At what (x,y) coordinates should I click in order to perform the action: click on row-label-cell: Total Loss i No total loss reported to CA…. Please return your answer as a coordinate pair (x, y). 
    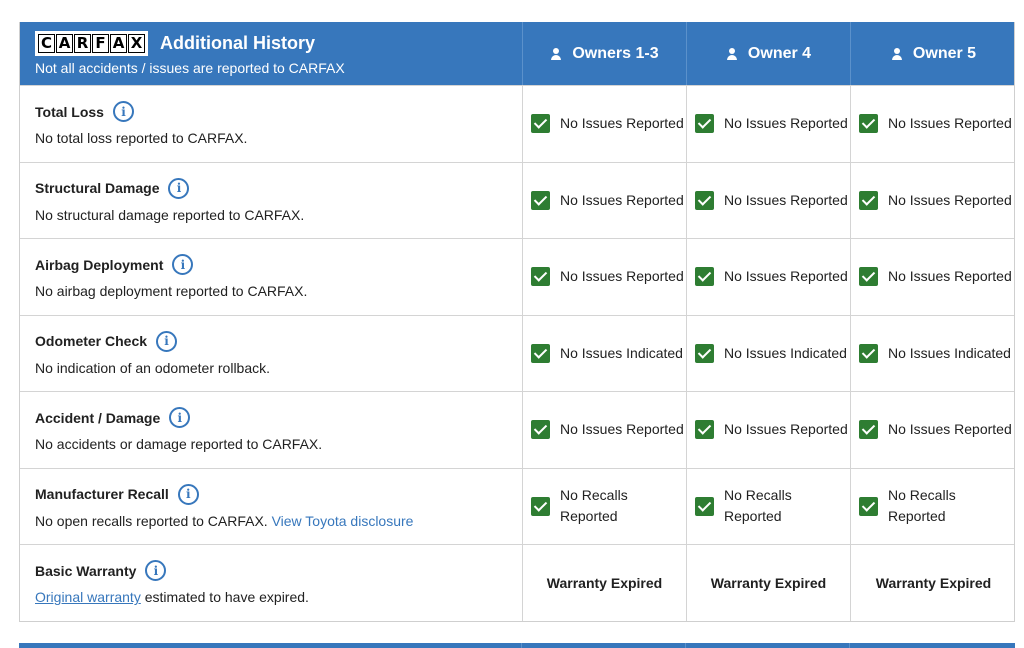
    Looking at the image, I should click on (271, 124).